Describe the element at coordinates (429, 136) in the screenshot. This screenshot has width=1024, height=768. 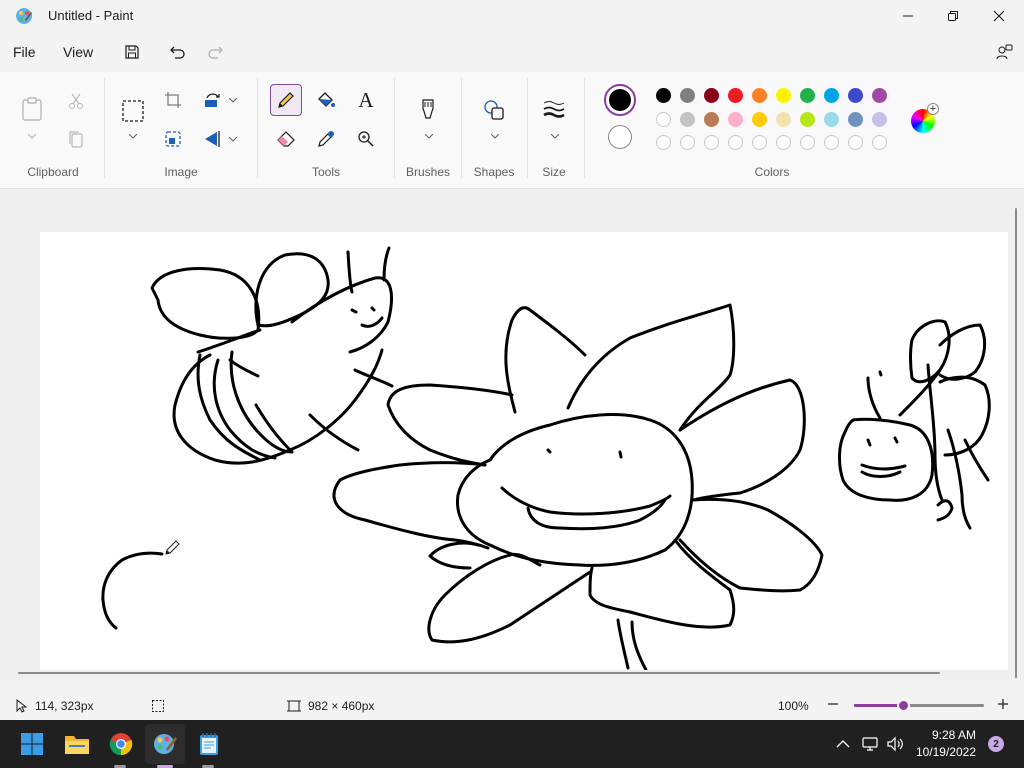
I see `brushes-dropdown` at that location.